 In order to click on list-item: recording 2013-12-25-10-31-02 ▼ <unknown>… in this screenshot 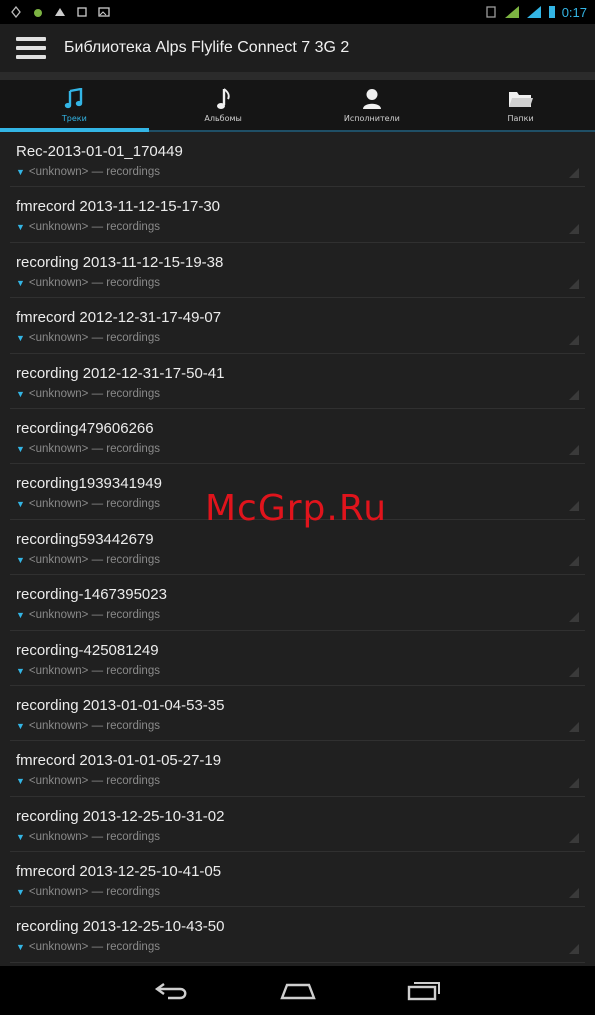, I will do `click(297, 825)`.